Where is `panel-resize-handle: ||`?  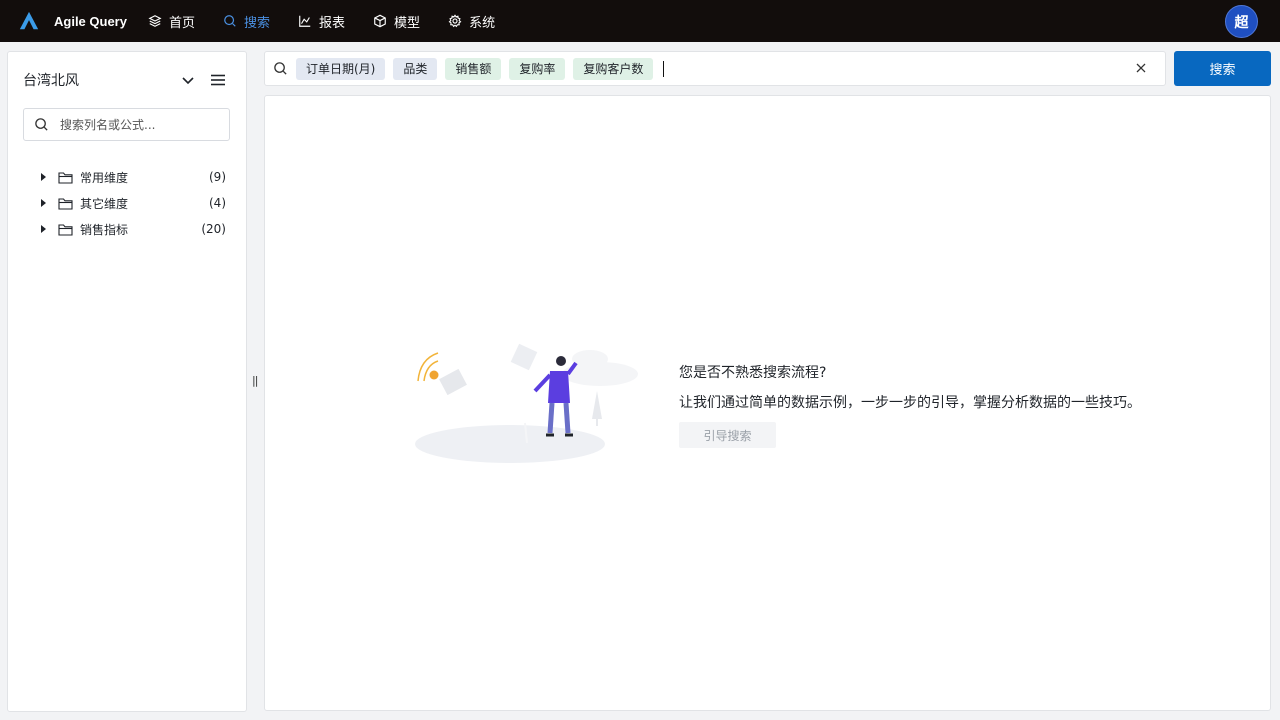
panel-resize-handle: || is located at coordinates (255, 380).